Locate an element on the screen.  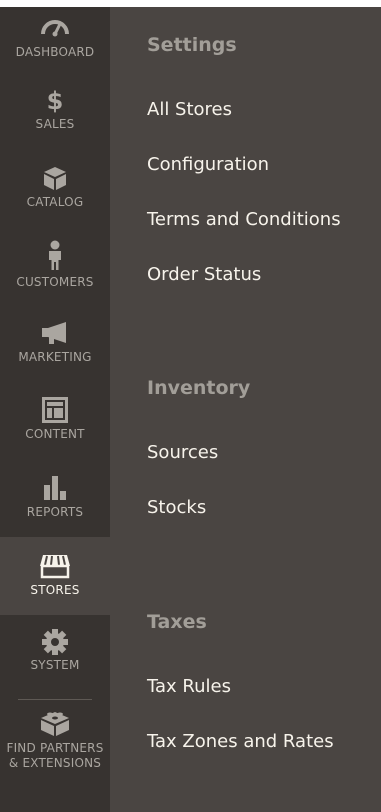
nav-item-system: SYSTEM is located at coordinates (55, 650).